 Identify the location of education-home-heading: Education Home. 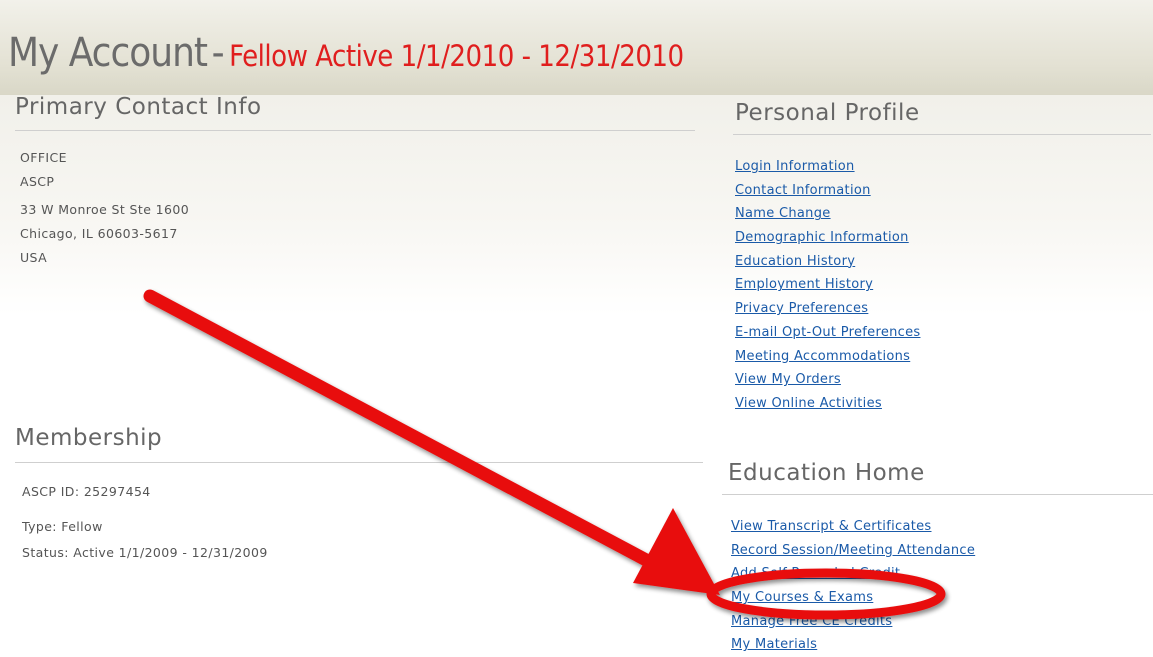
(826, 473).